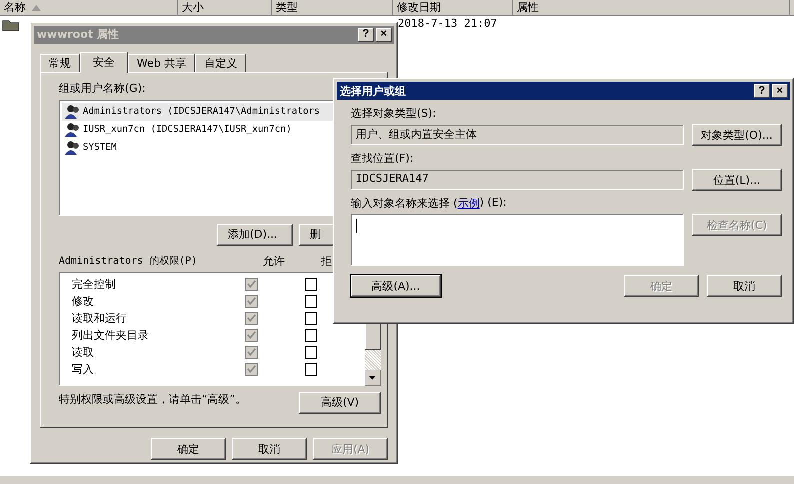  I want to click on permission-name: 读取, so click(83, 352).